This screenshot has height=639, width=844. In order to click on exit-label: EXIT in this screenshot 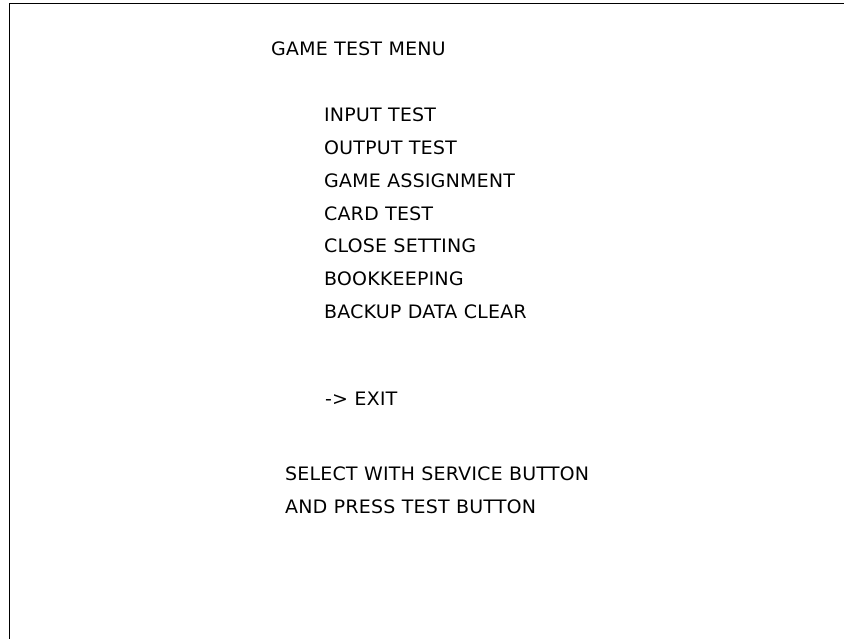, I will do `click(376, 399)`.